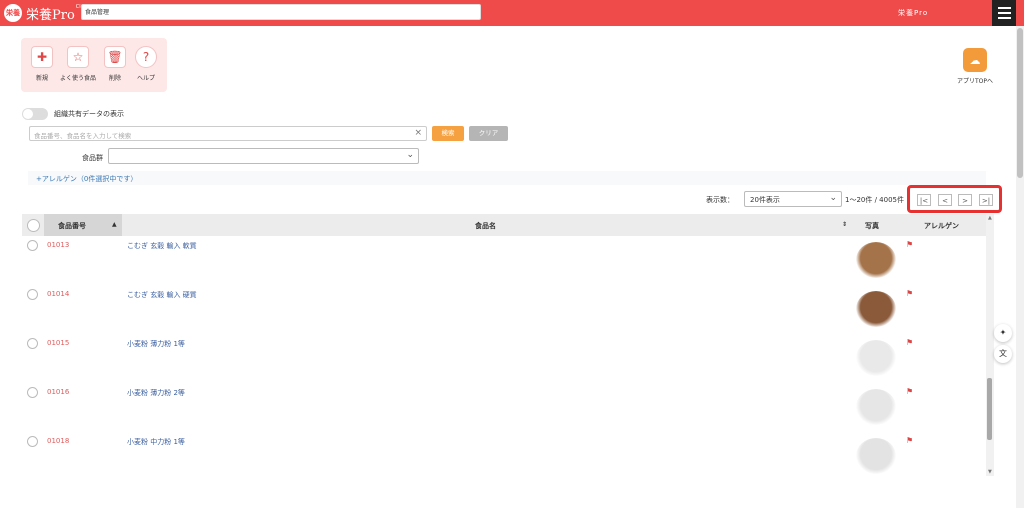 The height and width of the screenshot is (508, 1024). Describe the element at coordinates (986, 200) in the screenshot. I see `last-page-button: >|` at that location.